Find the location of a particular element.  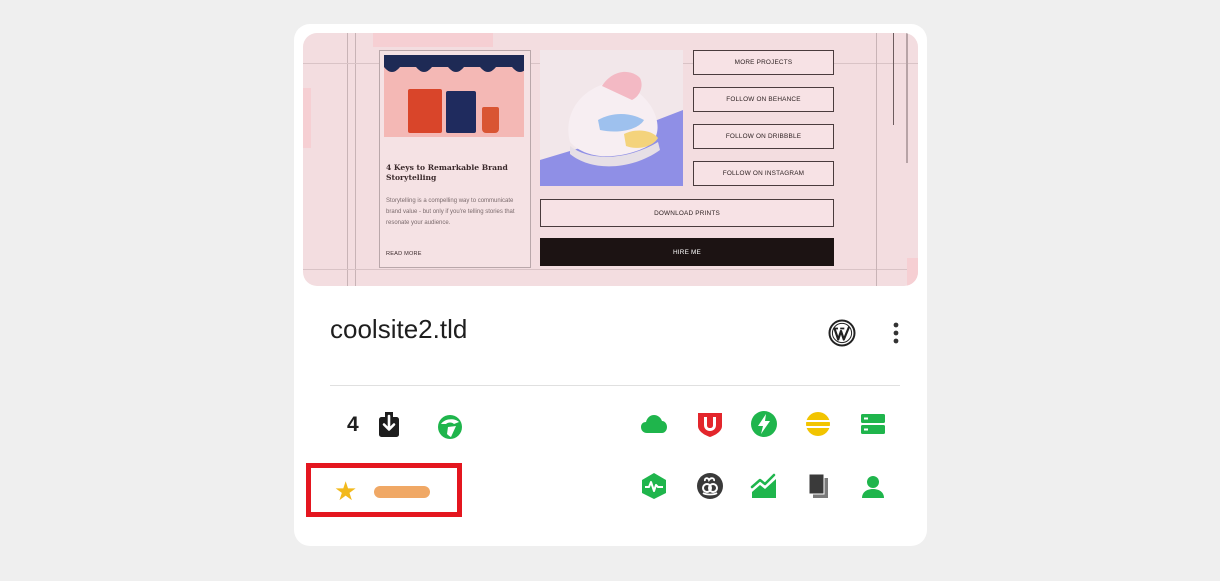

server-icon is located at coordinates (873, 424).